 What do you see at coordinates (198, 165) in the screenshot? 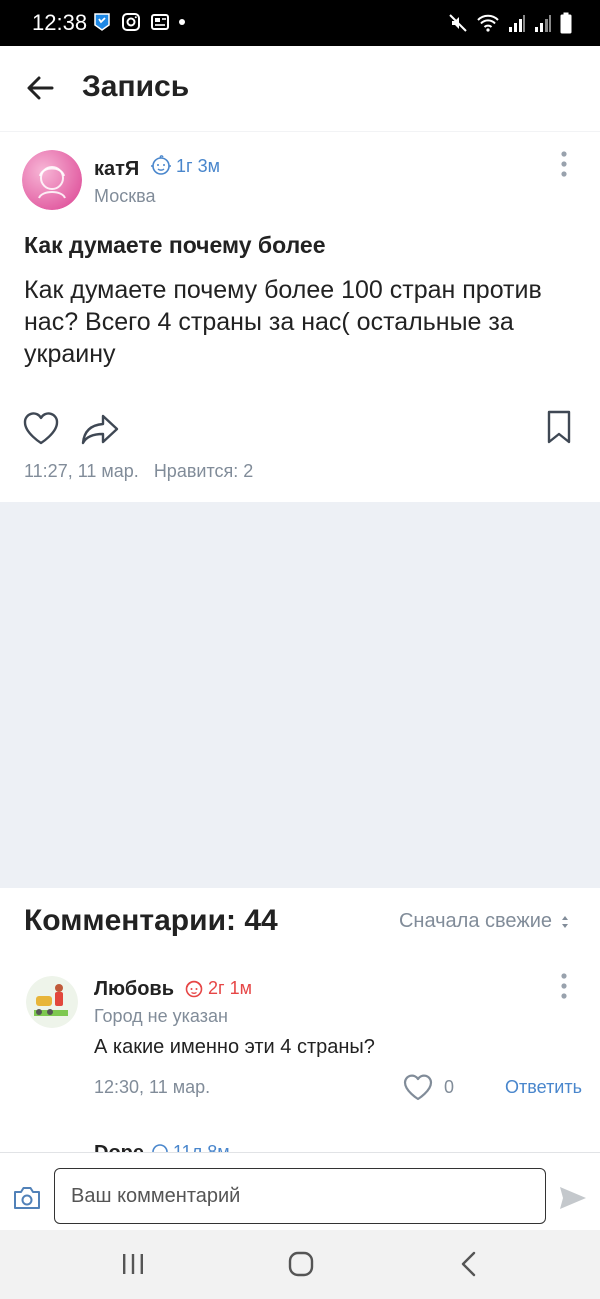
I see `author-badge-text: 1г 3м` at bounding box center [198, 165].